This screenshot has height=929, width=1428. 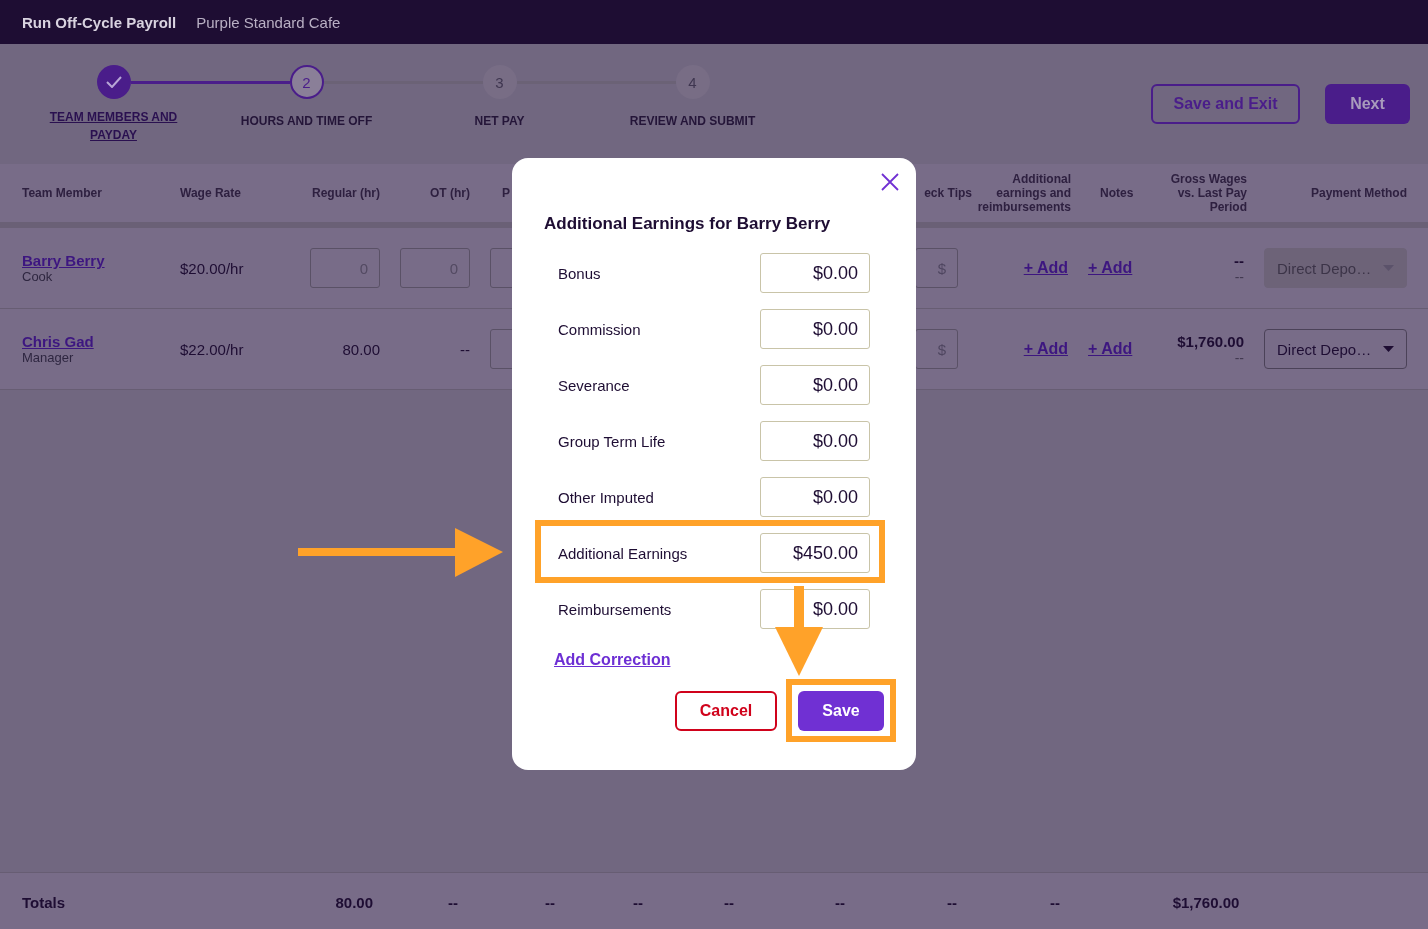 I want to click on hours-value: --, so click(x=465, y=349).